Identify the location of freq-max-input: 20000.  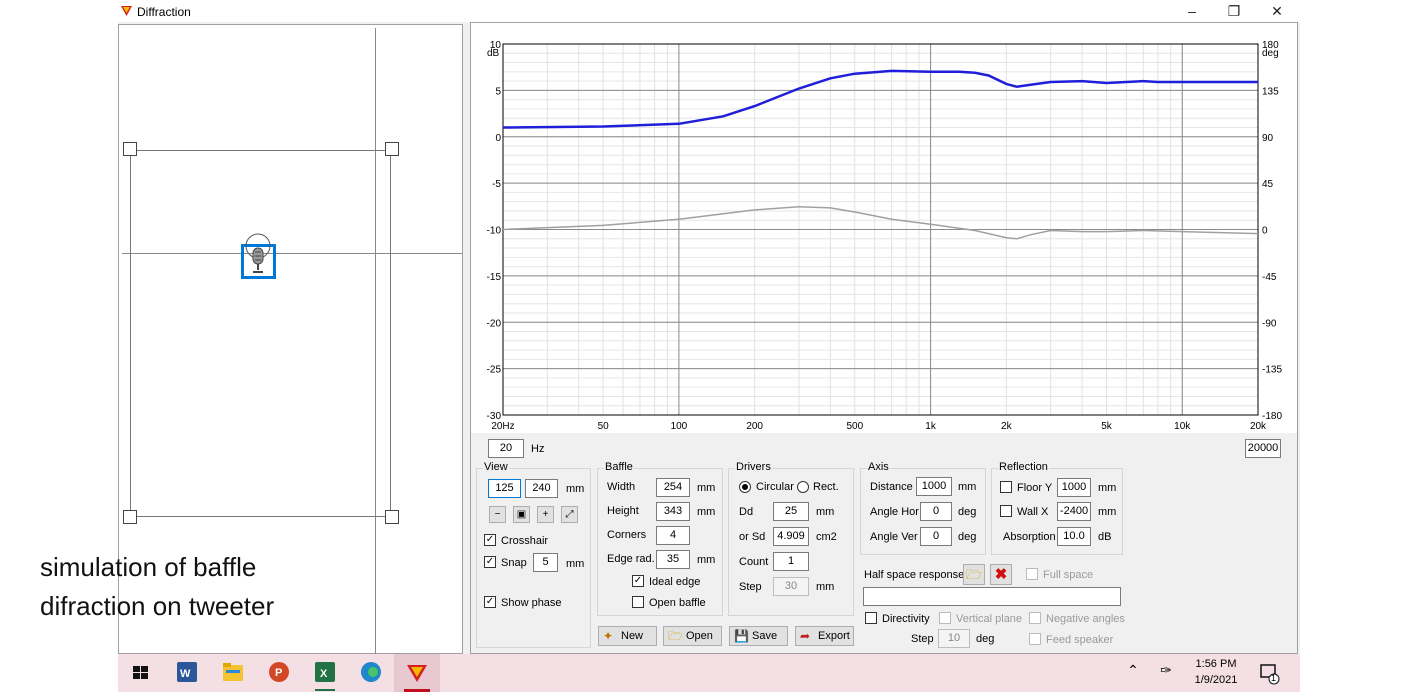
(1263, 448).